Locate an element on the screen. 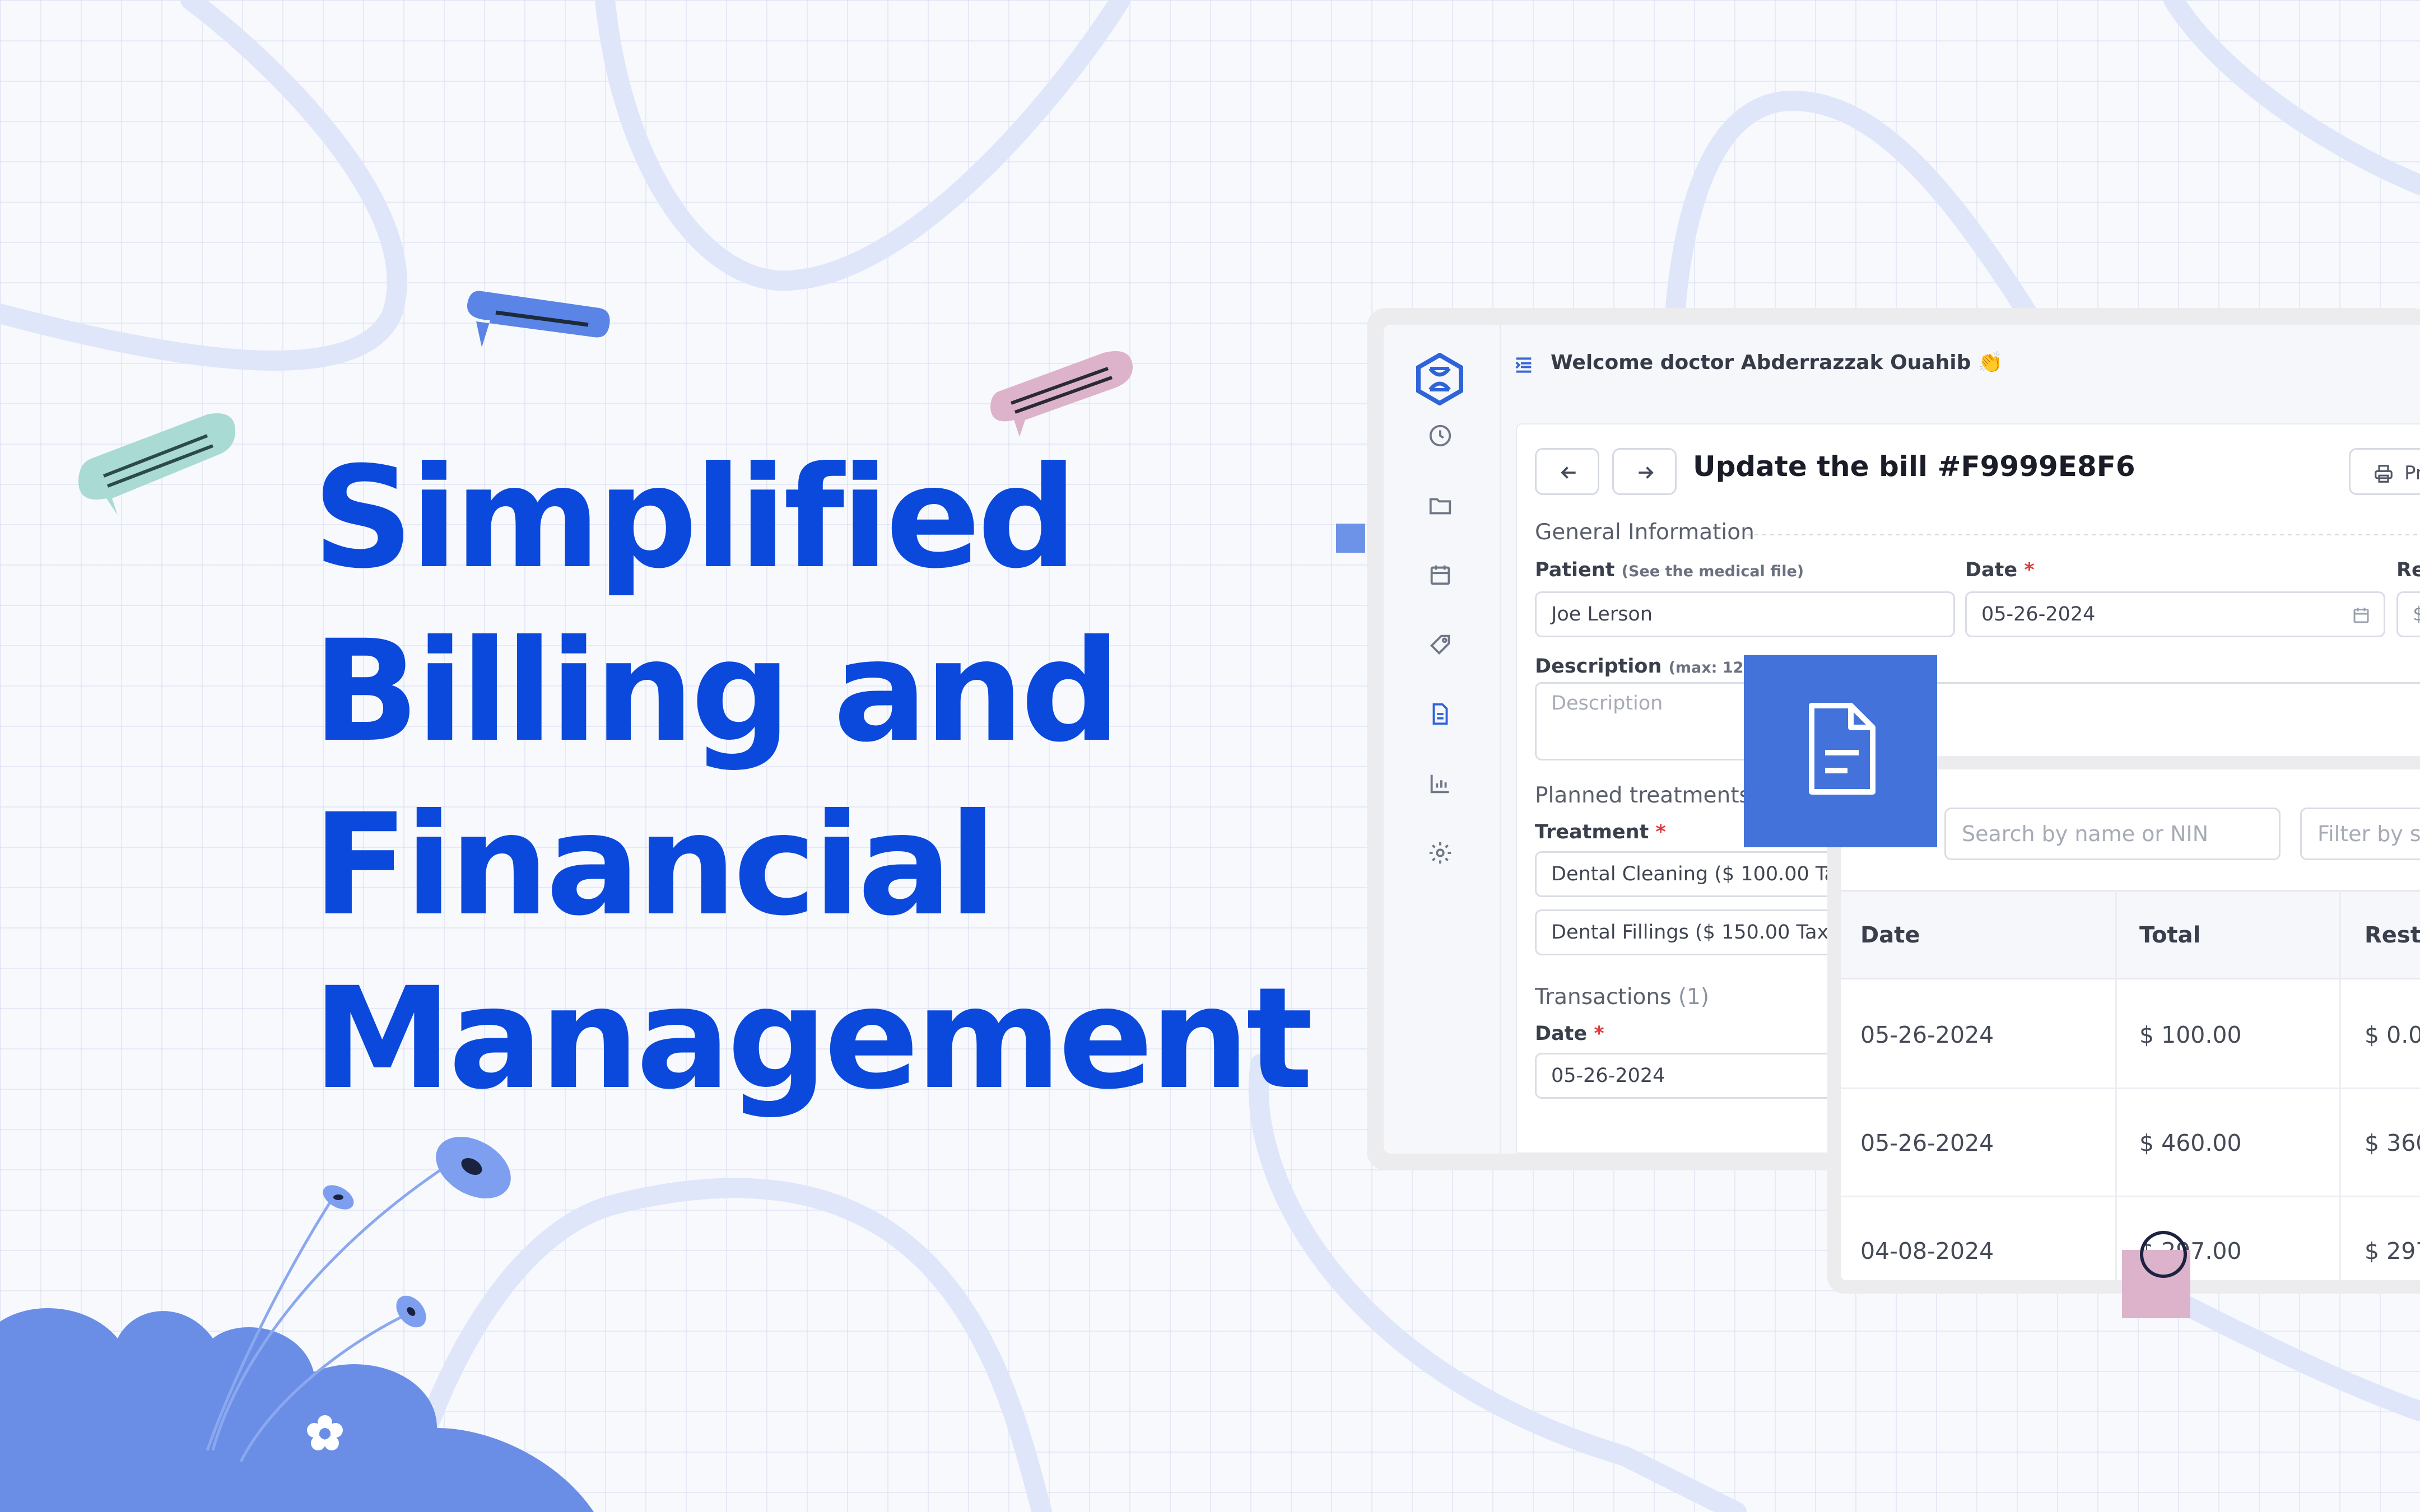  cell-total: $ 100.00 is located at coordinates (2190, 1035).